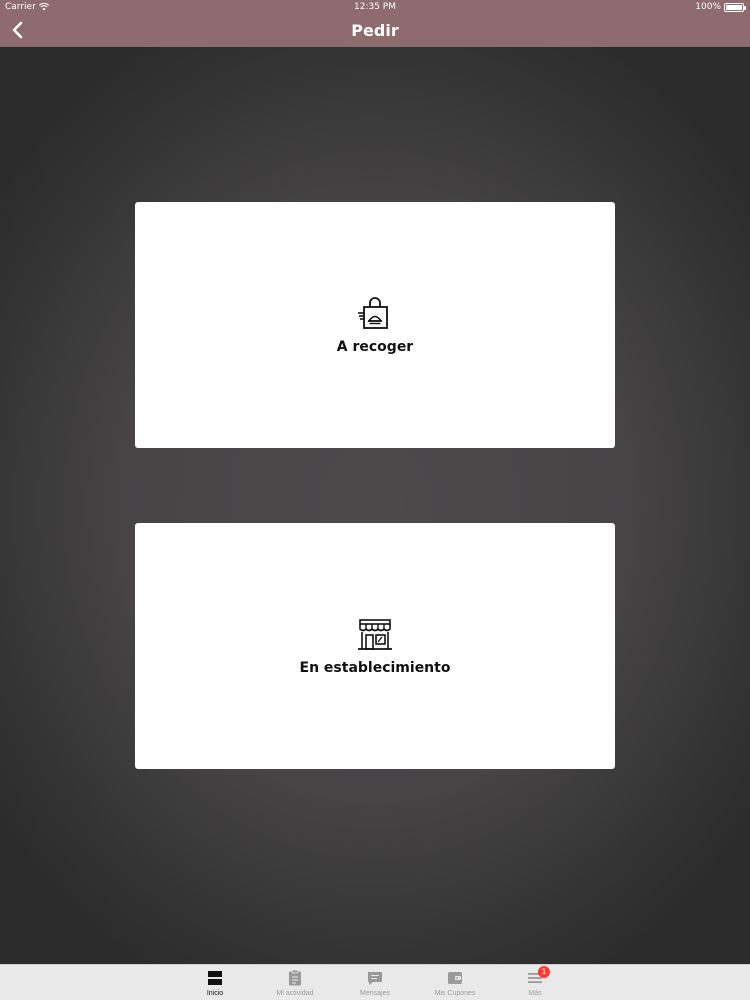 The width and height of the screenshot is (750, 1000). I want to click on home-icon, so click(215, 978).